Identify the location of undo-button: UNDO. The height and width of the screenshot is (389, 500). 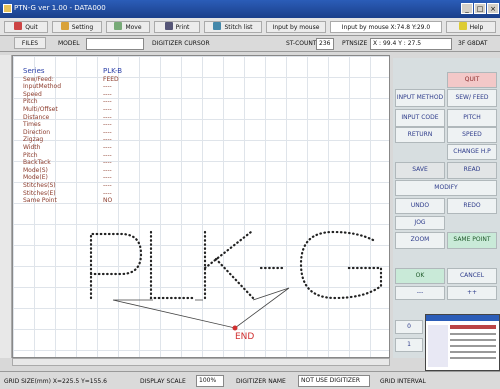
(420, 206).